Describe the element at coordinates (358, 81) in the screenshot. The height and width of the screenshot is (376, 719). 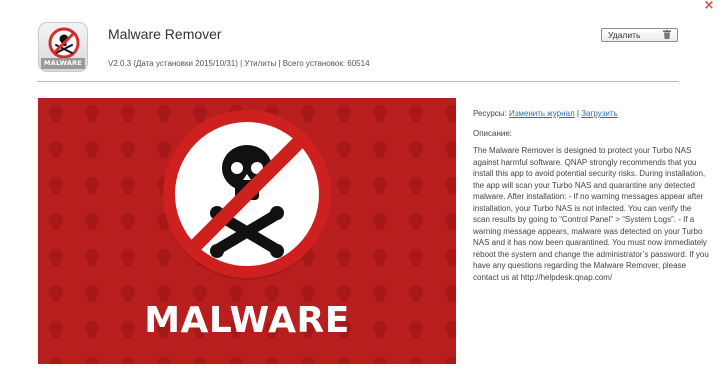
I see `header-divider` at that location.